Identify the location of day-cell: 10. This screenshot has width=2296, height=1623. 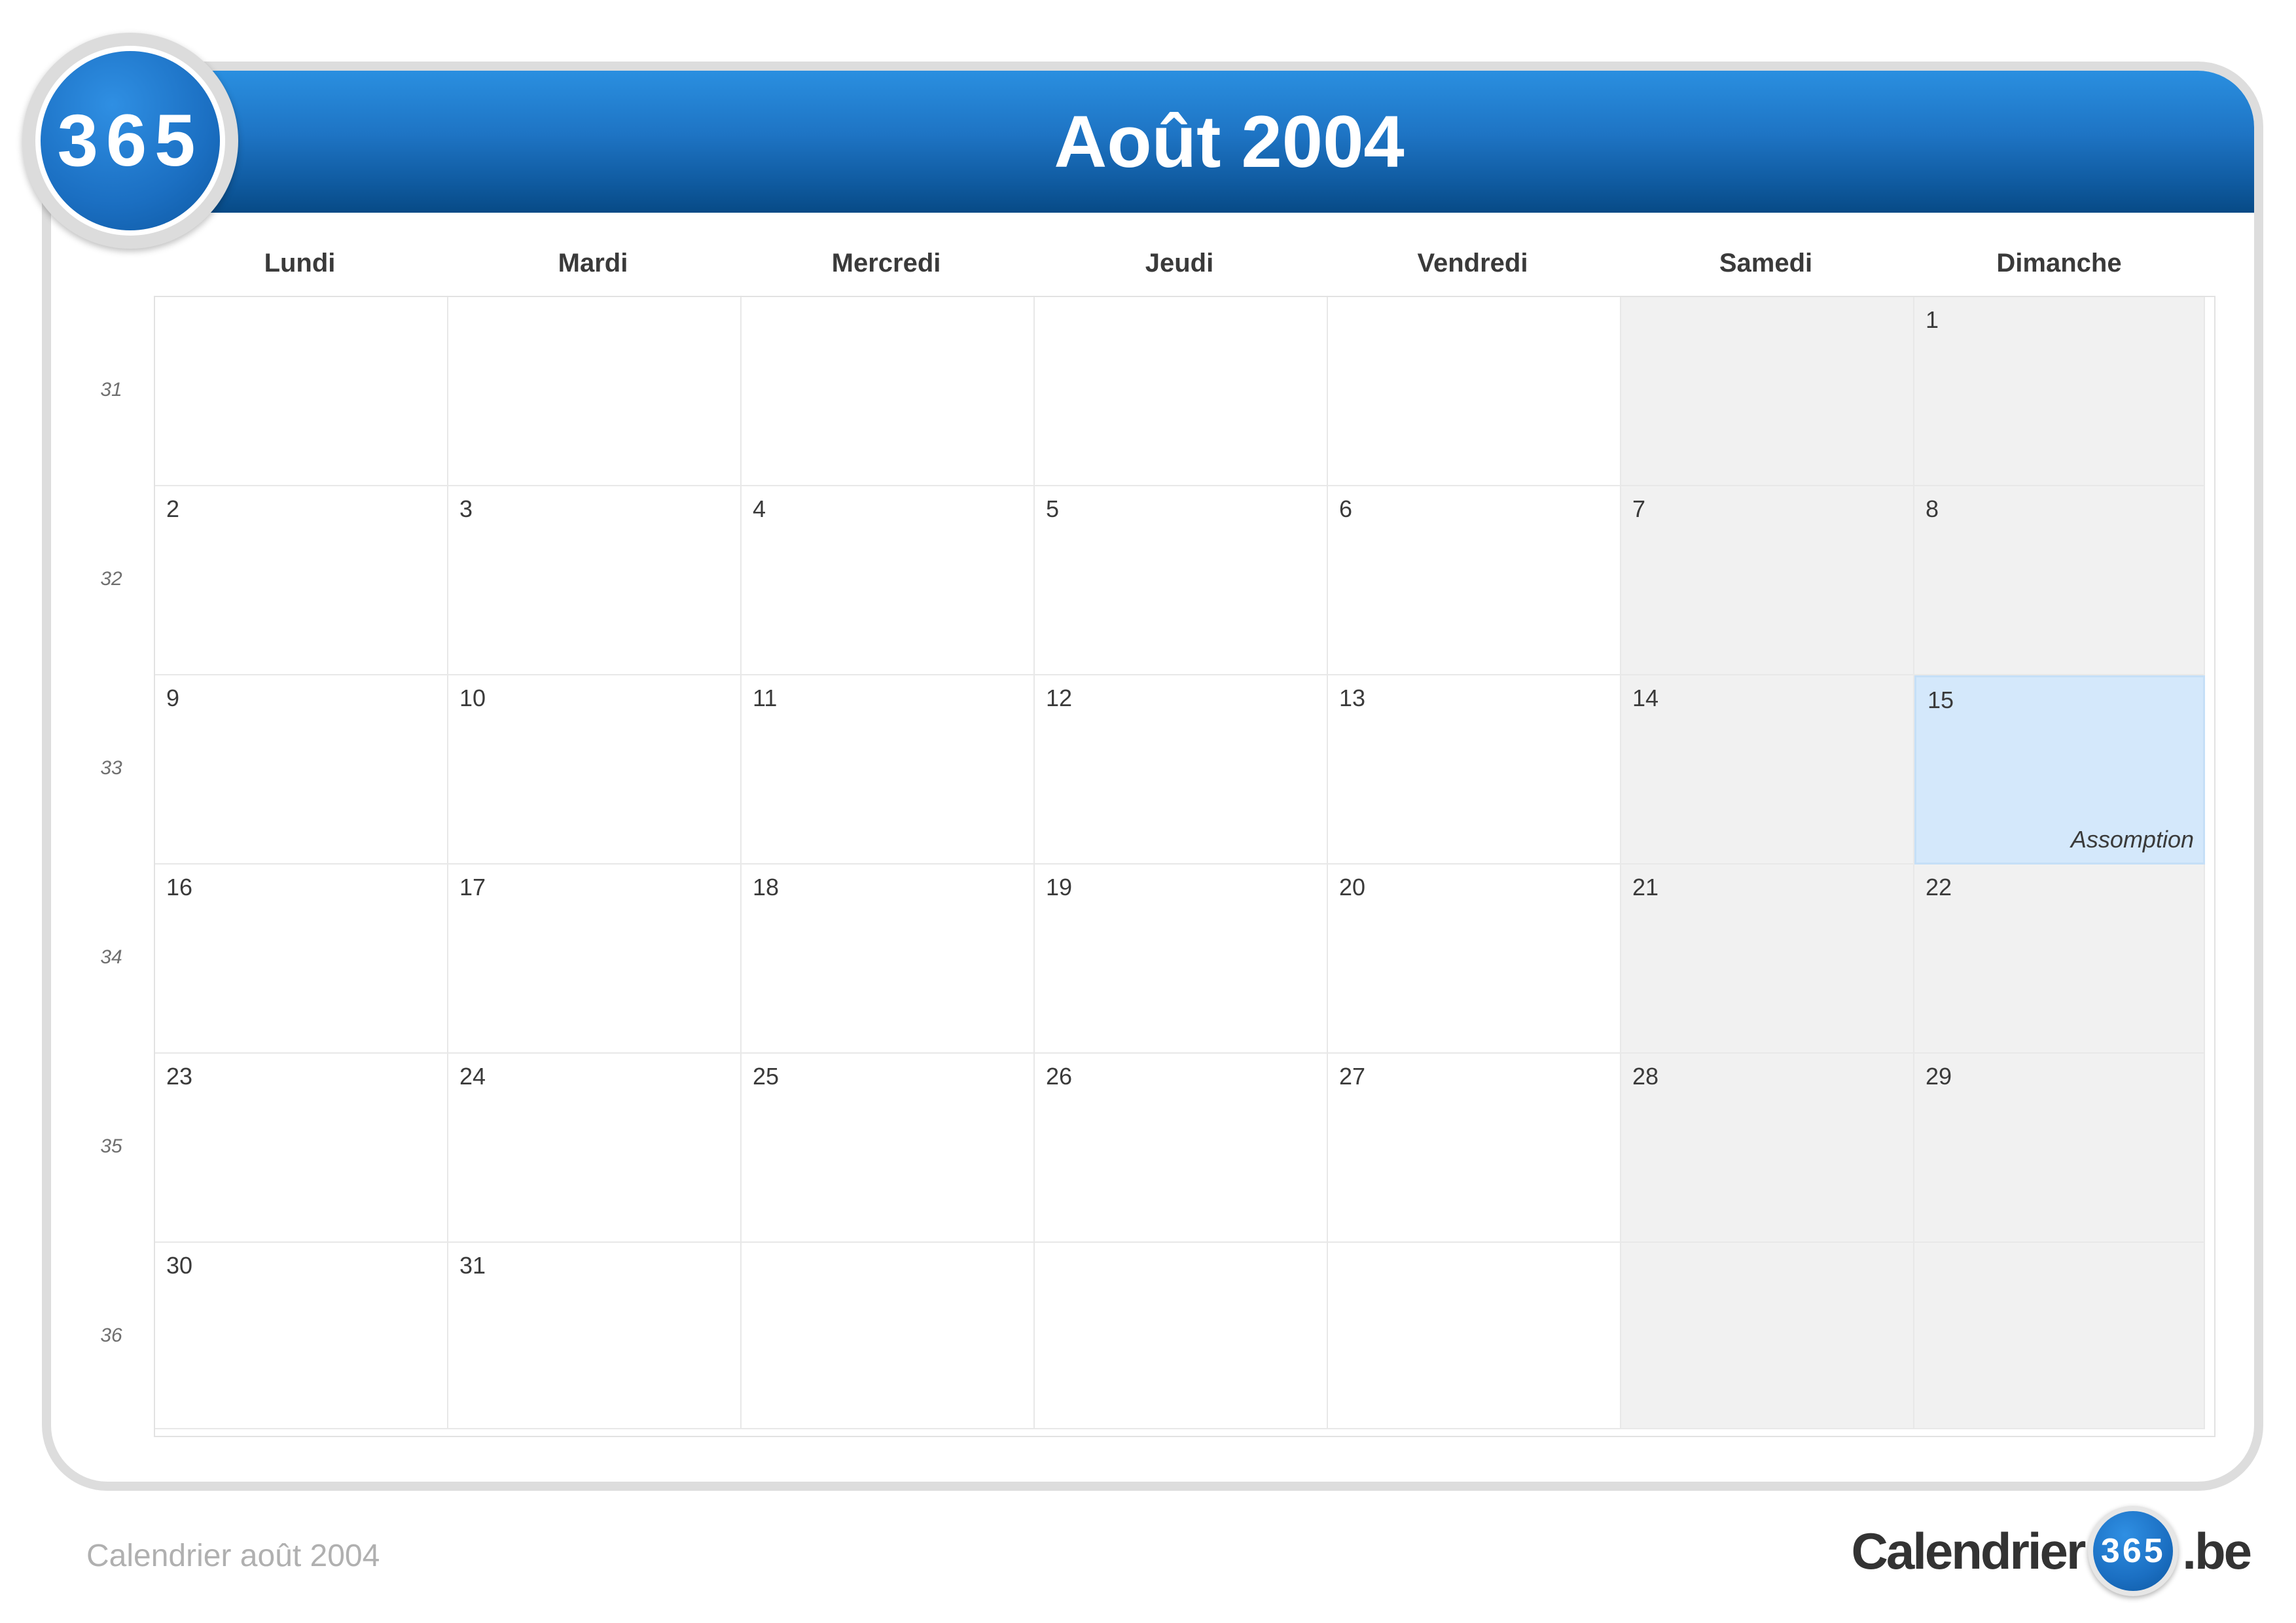
(595, 770).